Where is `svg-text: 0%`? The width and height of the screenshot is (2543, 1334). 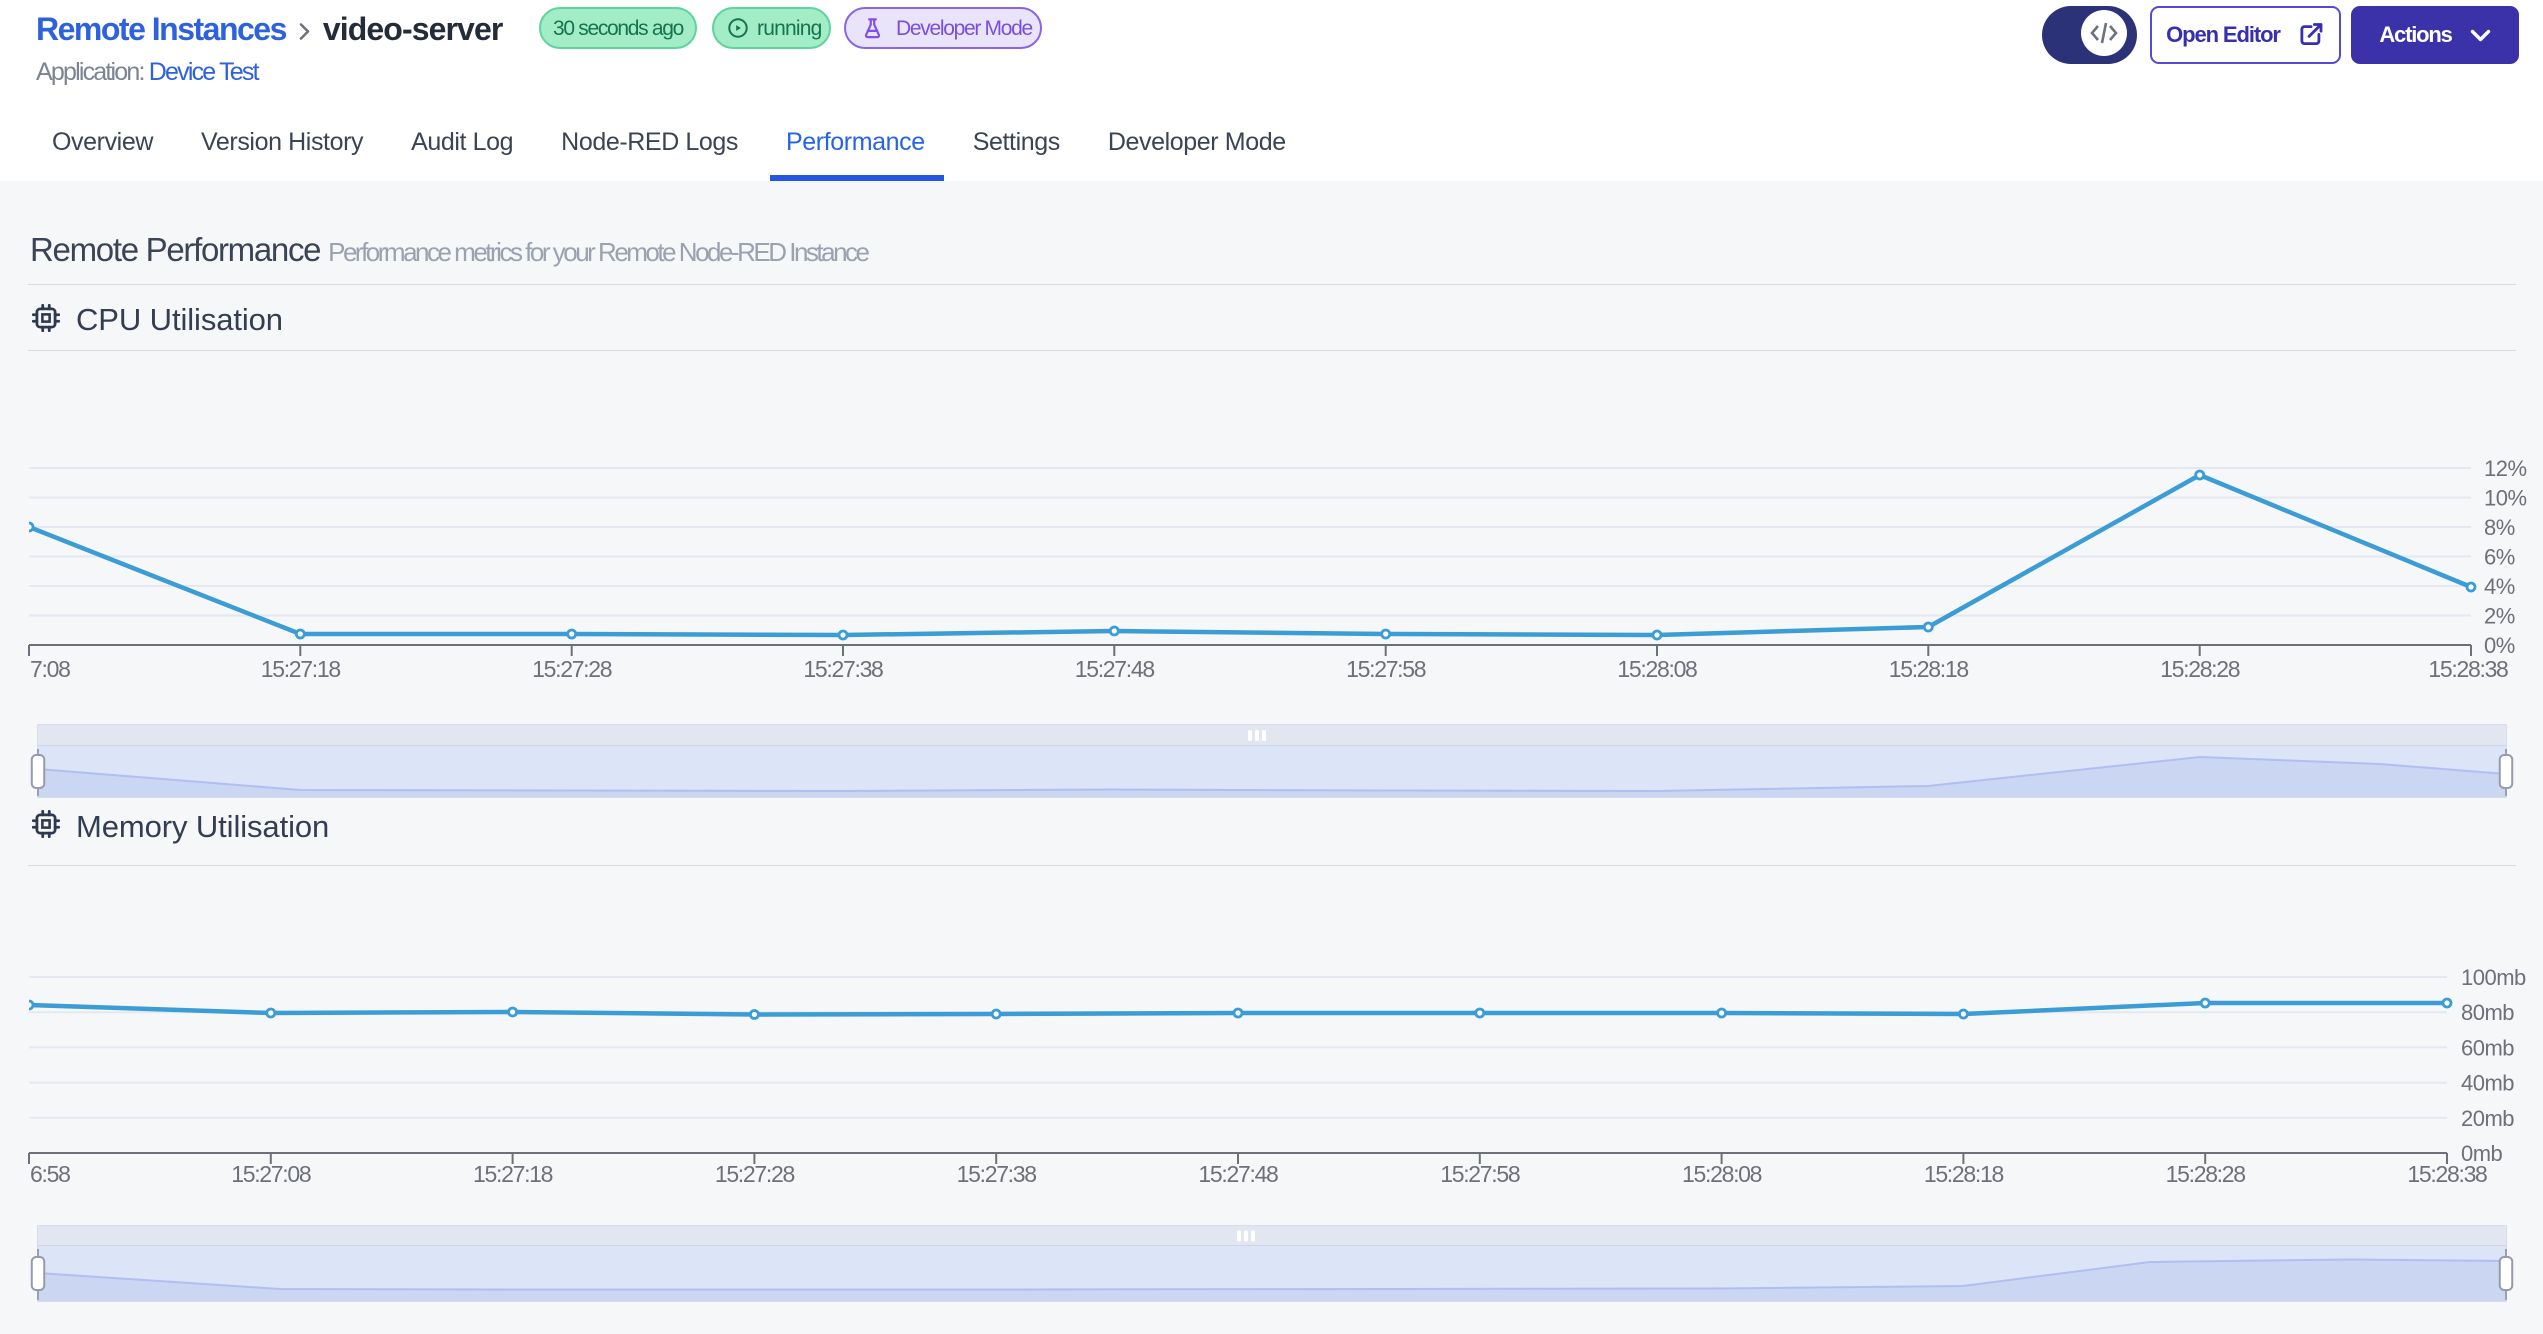 svg-text: 0% is located at coordinates (2499, 645).